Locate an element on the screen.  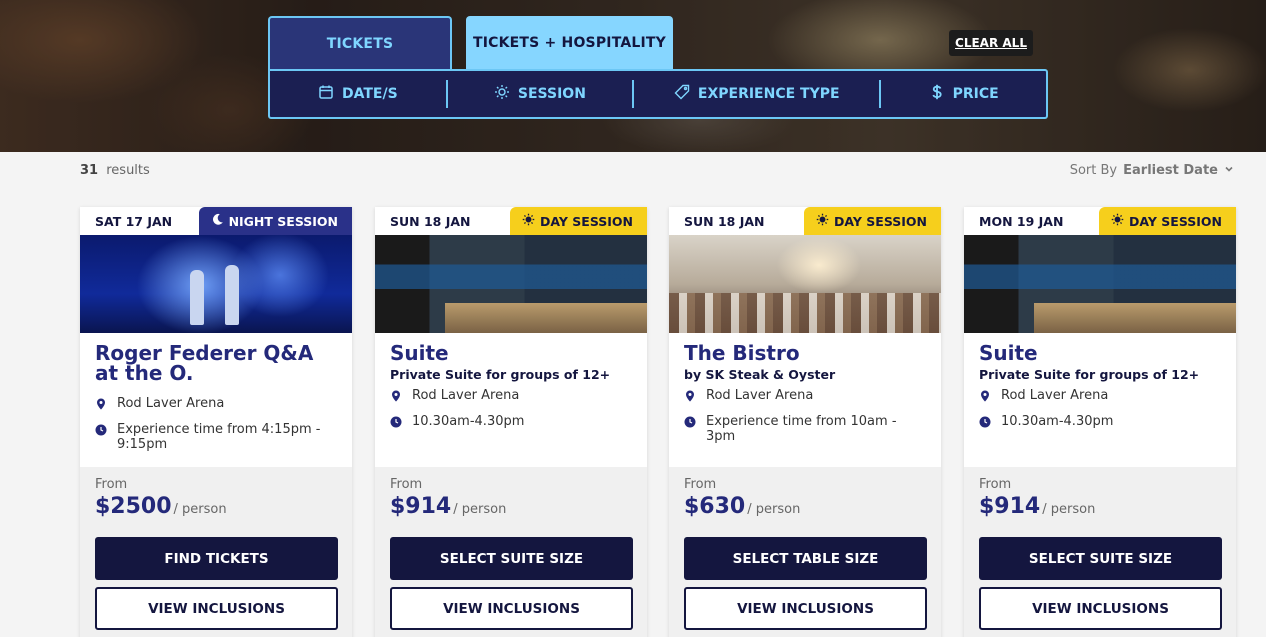
time-text: Experience time from 10am - 3pm is located at coordinates (801, 429).